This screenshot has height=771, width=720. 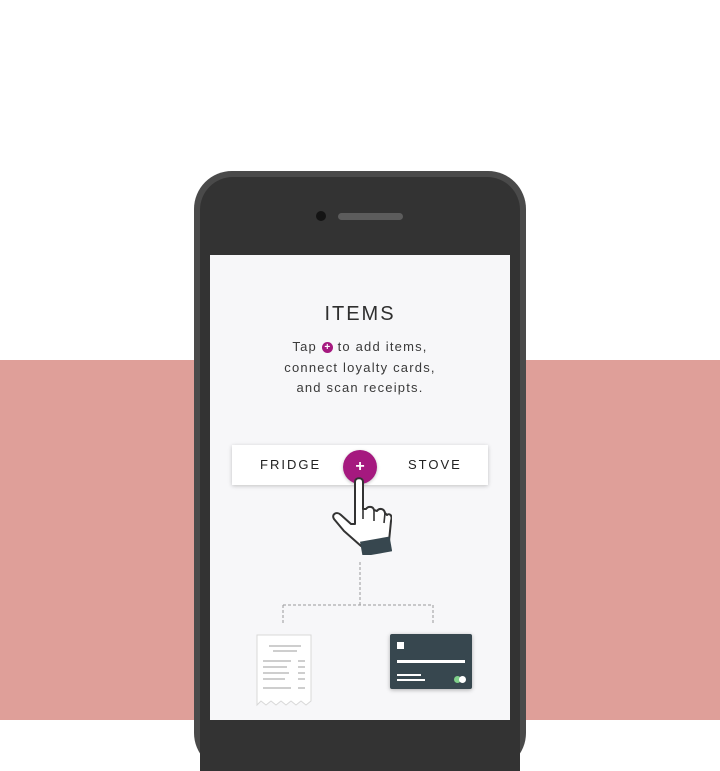 What do you see at coordinates (400, 645) in the screenshot?
I see `card-chip` at bounding box center [400, 645].